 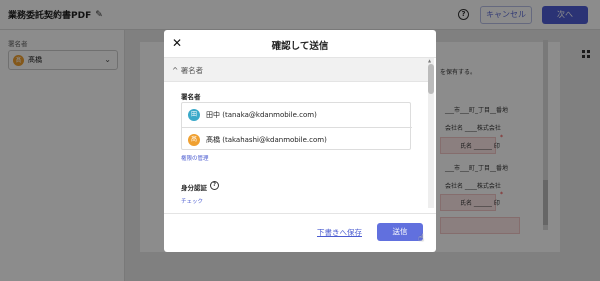 I want to click on modal-title: 確認して送信, so click(x=300, y=46).